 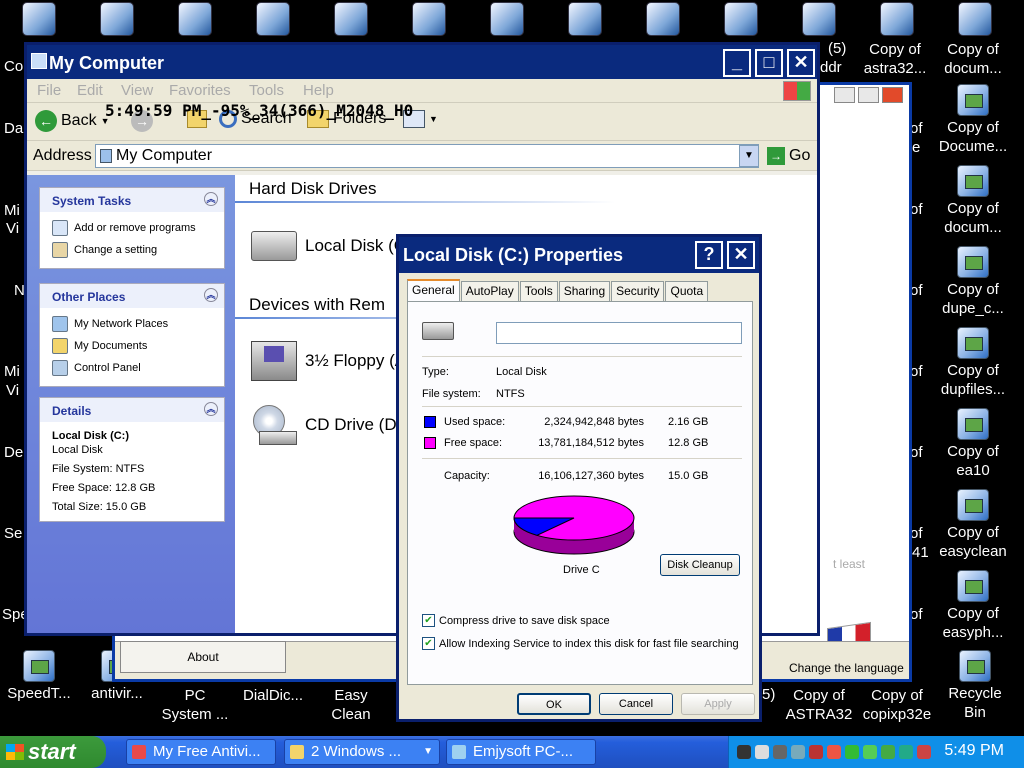 I want to click on system-tasks-header: System Tasks ︽, so click(x=132, y=200).